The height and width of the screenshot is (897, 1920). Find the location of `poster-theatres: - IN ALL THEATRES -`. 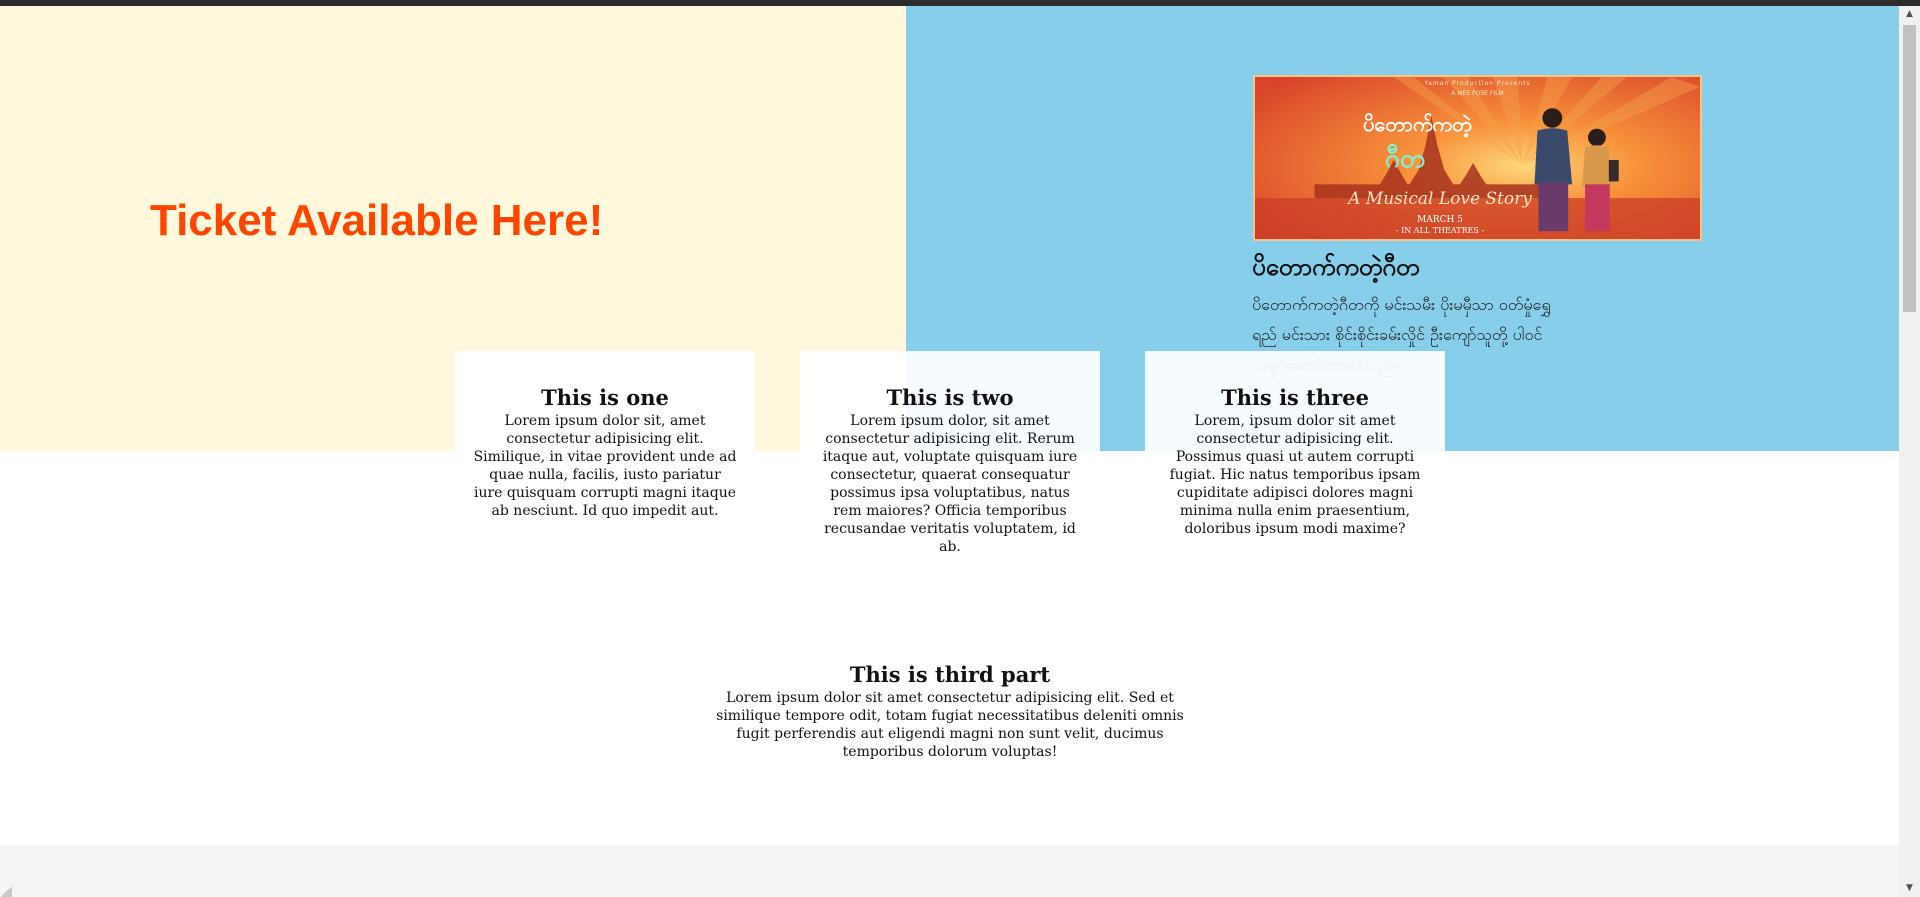

poster-theatres: - IN ALL THEATRES - is located at coordinates (1440, 230).